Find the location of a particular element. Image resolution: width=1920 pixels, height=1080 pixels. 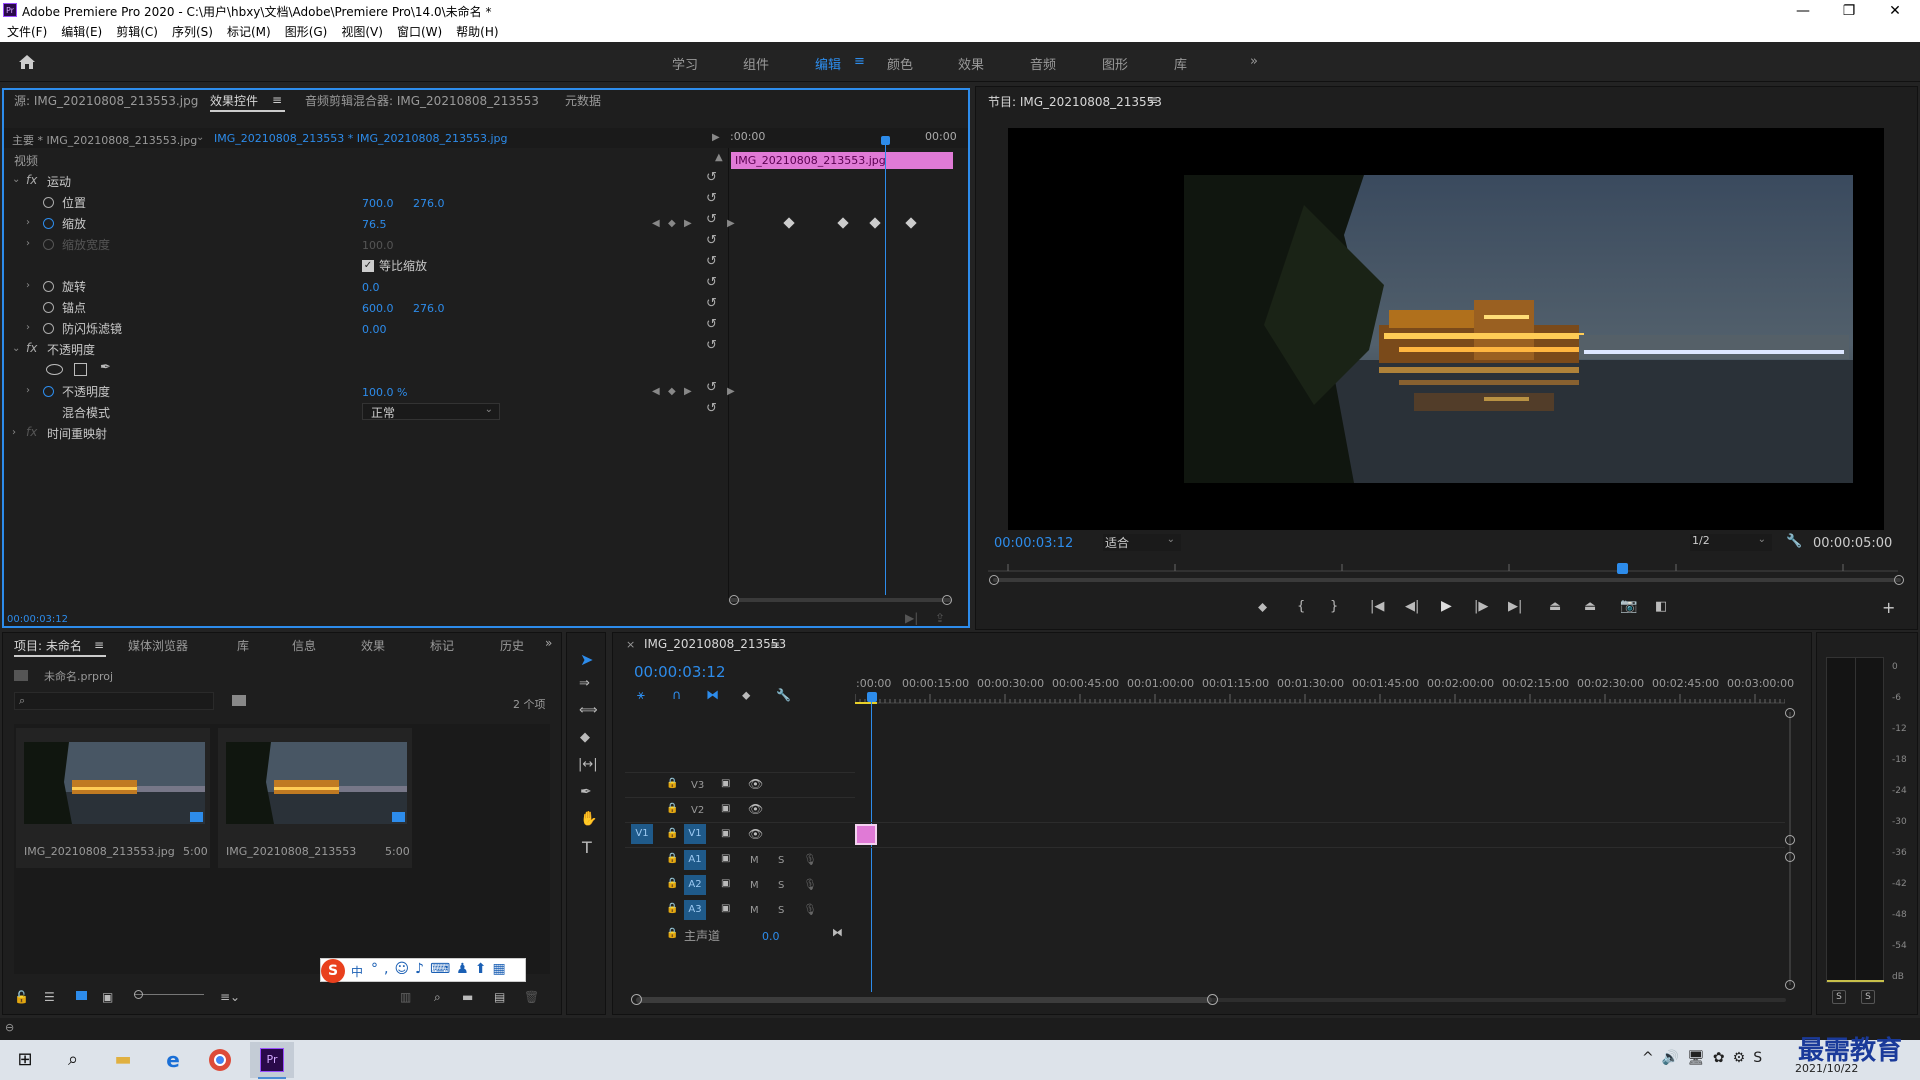

tab-effect-controls: 效果控件 is located at coordinates (234, 100).